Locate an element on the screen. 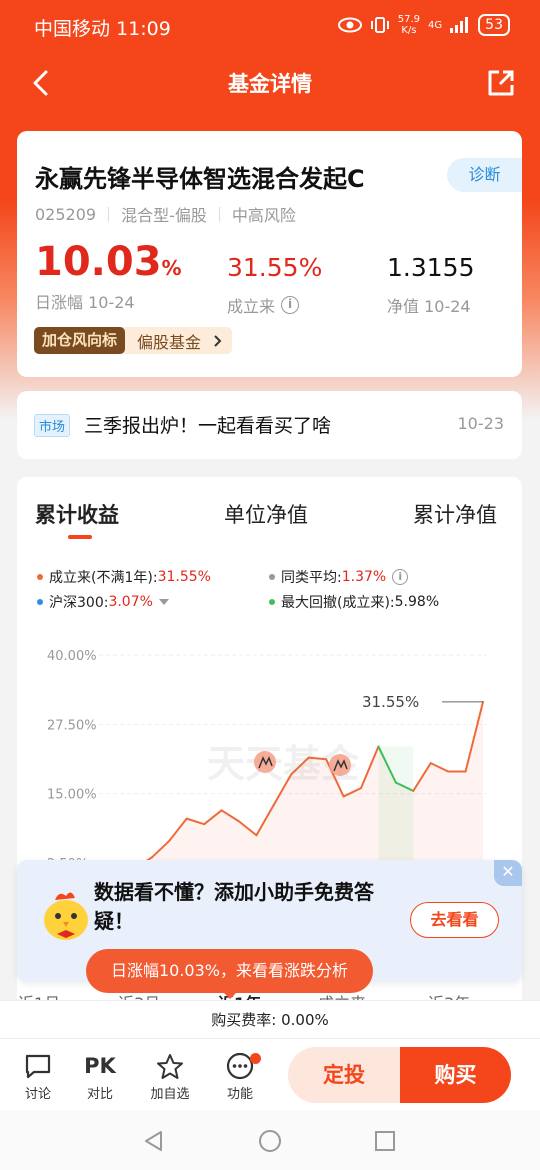 The image size is (540, 1170). buy-button: 购买 is located at coordinates (455, 1075).